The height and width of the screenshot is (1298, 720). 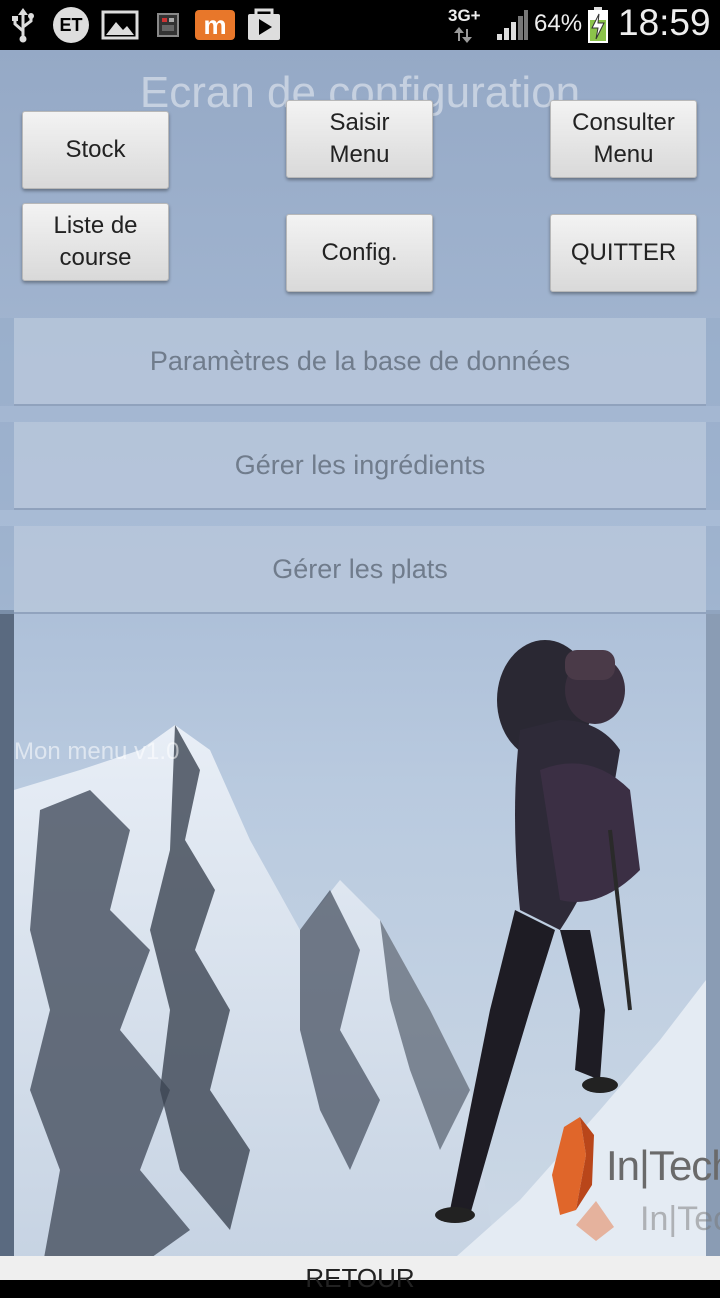 I want to click on liste-de-course-label: Liste de course, so click(x=95, y=241).